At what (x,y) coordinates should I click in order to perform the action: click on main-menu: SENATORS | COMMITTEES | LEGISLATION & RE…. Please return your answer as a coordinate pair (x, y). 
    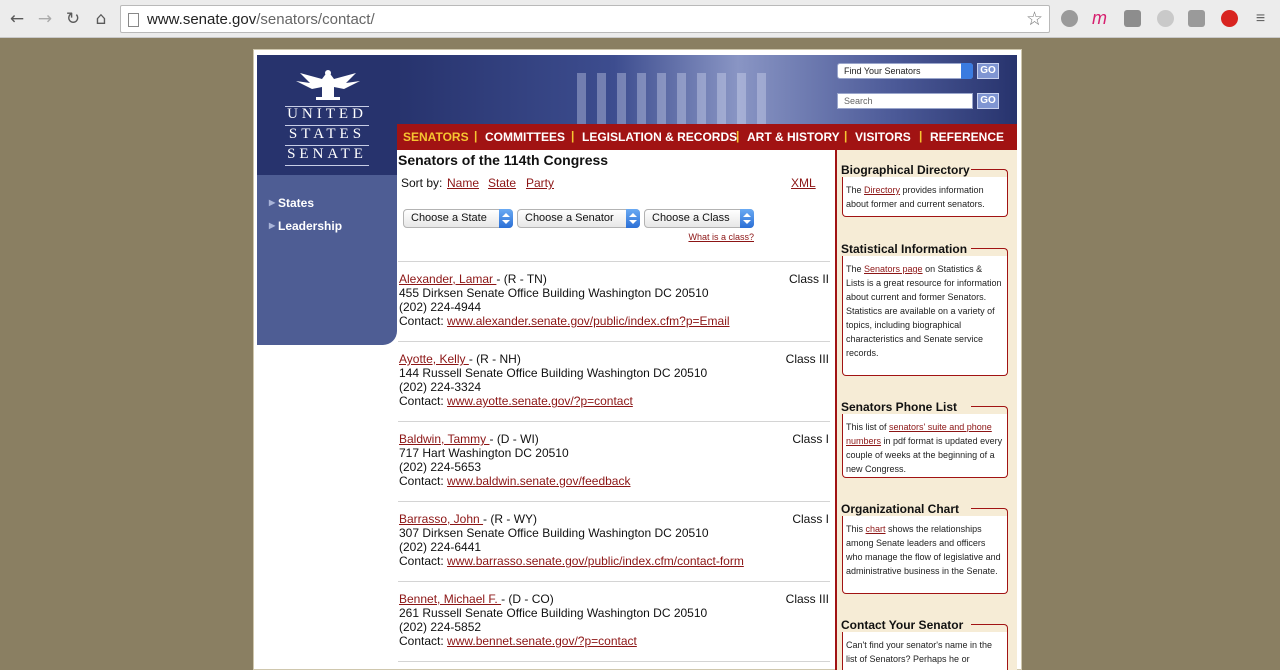
    Looking at the image, I should click on (707, 137).